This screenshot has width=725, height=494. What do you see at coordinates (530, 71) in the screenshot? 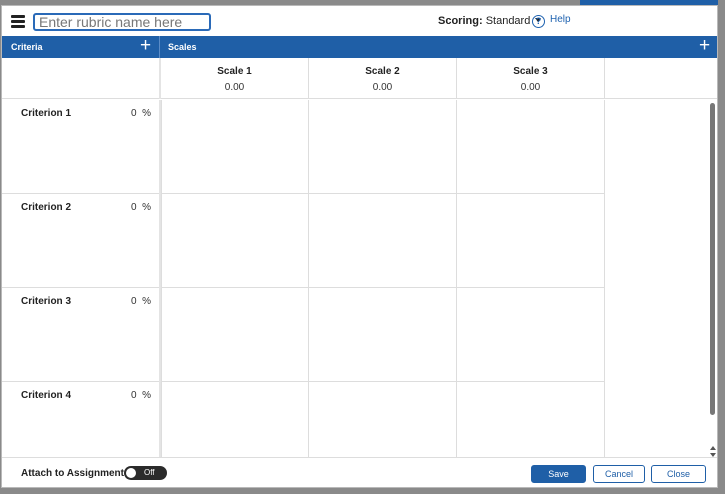
I see `scale-name: Scale 3` at bounding box center [530, 71].